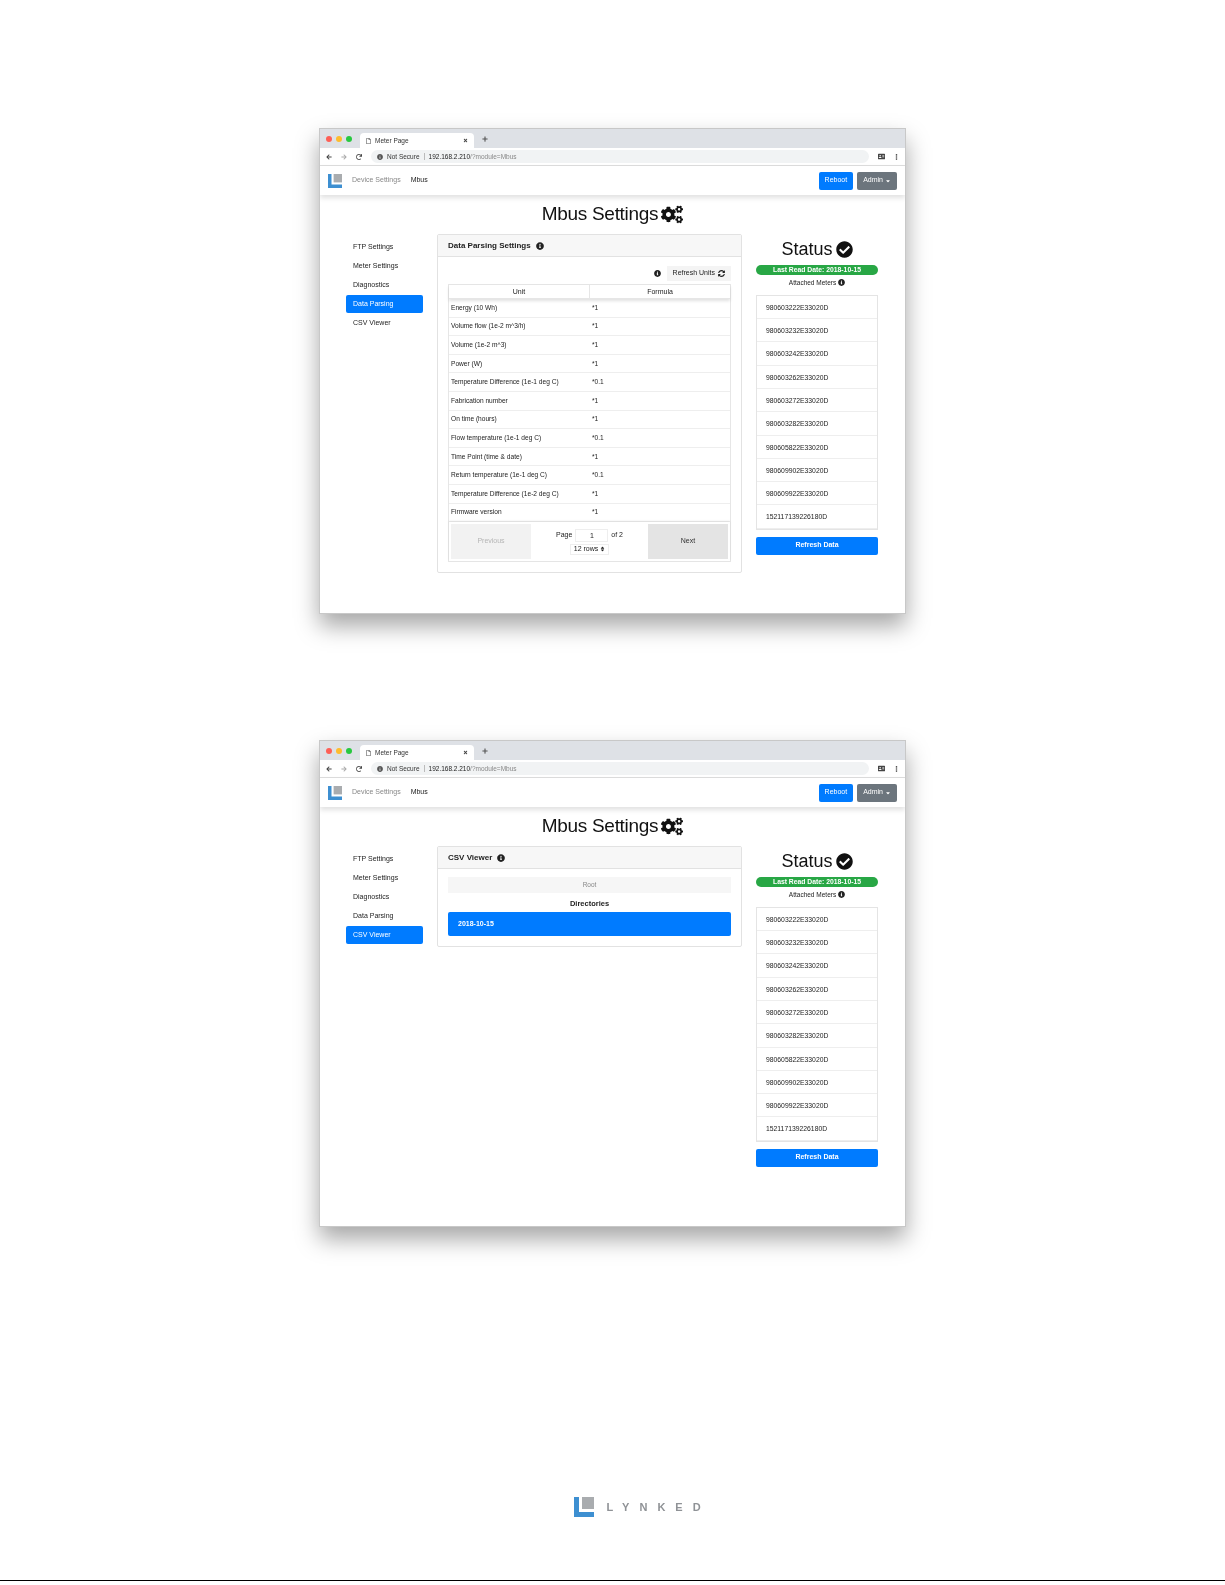 Image resolution: width=1225 pixels, height=1585 pixels. Describe the element at coordinates (470, 857) in the screenshot. I see `card-title: CSV Viewer` at that location.